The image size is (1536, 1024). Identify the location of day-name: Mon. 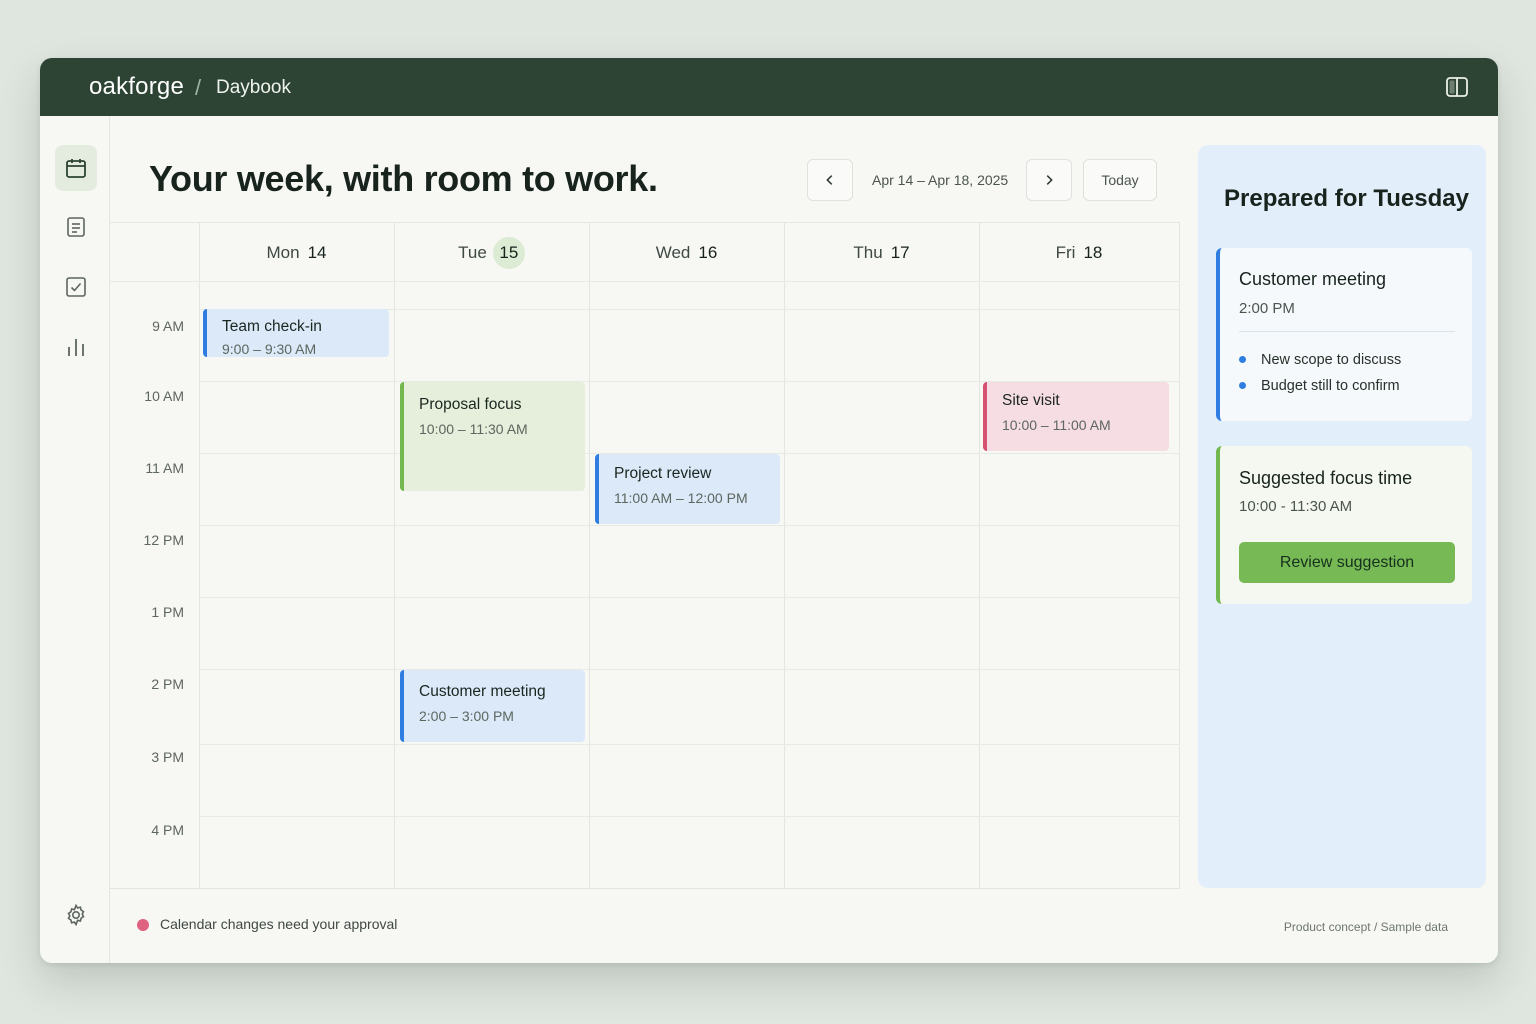
(283, 252).